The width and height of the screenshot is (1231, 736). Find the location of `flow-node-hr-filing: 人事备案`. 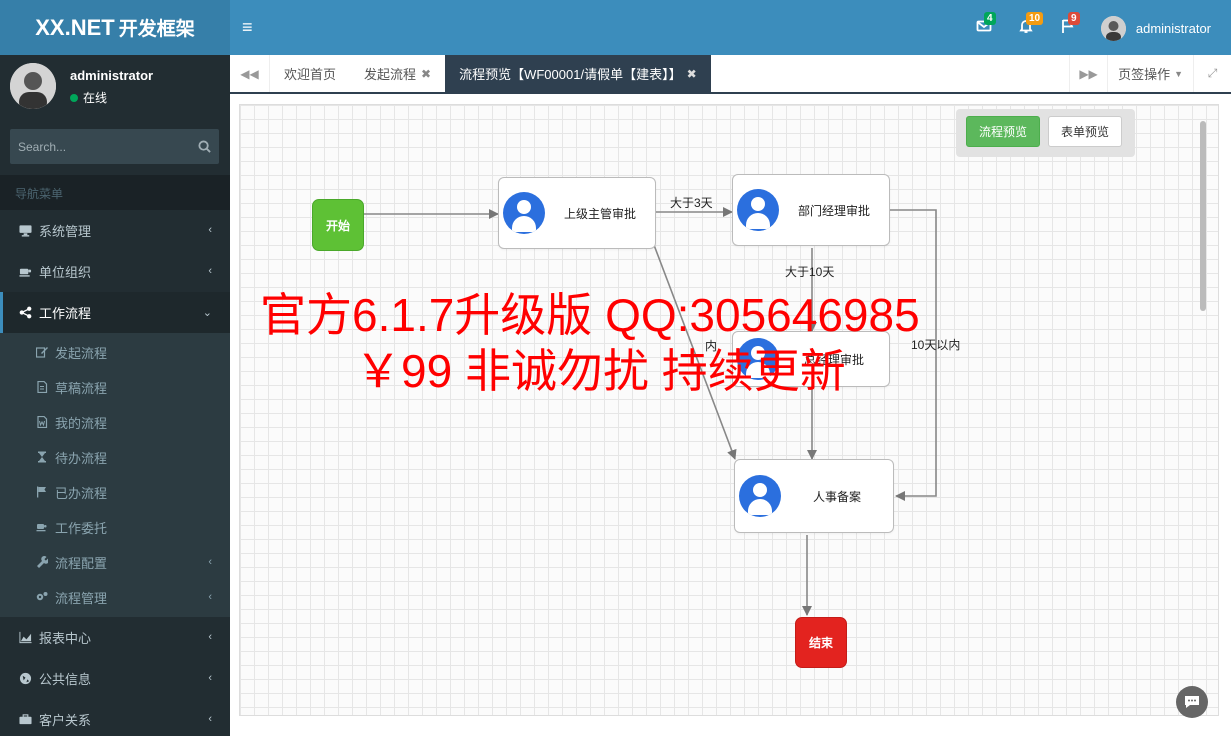

flow-node-hr-filing: 人事备案 is located at coordinates (814, 496).